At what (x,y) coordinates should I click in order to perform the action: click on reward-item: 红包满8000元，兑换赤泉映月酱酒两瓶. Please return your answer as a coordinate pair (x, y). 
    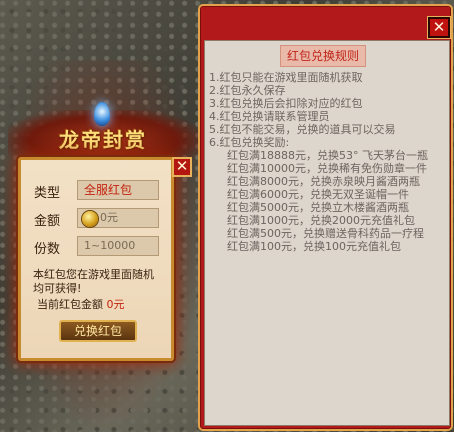
    Looking at the image, I should click on (323, 181).